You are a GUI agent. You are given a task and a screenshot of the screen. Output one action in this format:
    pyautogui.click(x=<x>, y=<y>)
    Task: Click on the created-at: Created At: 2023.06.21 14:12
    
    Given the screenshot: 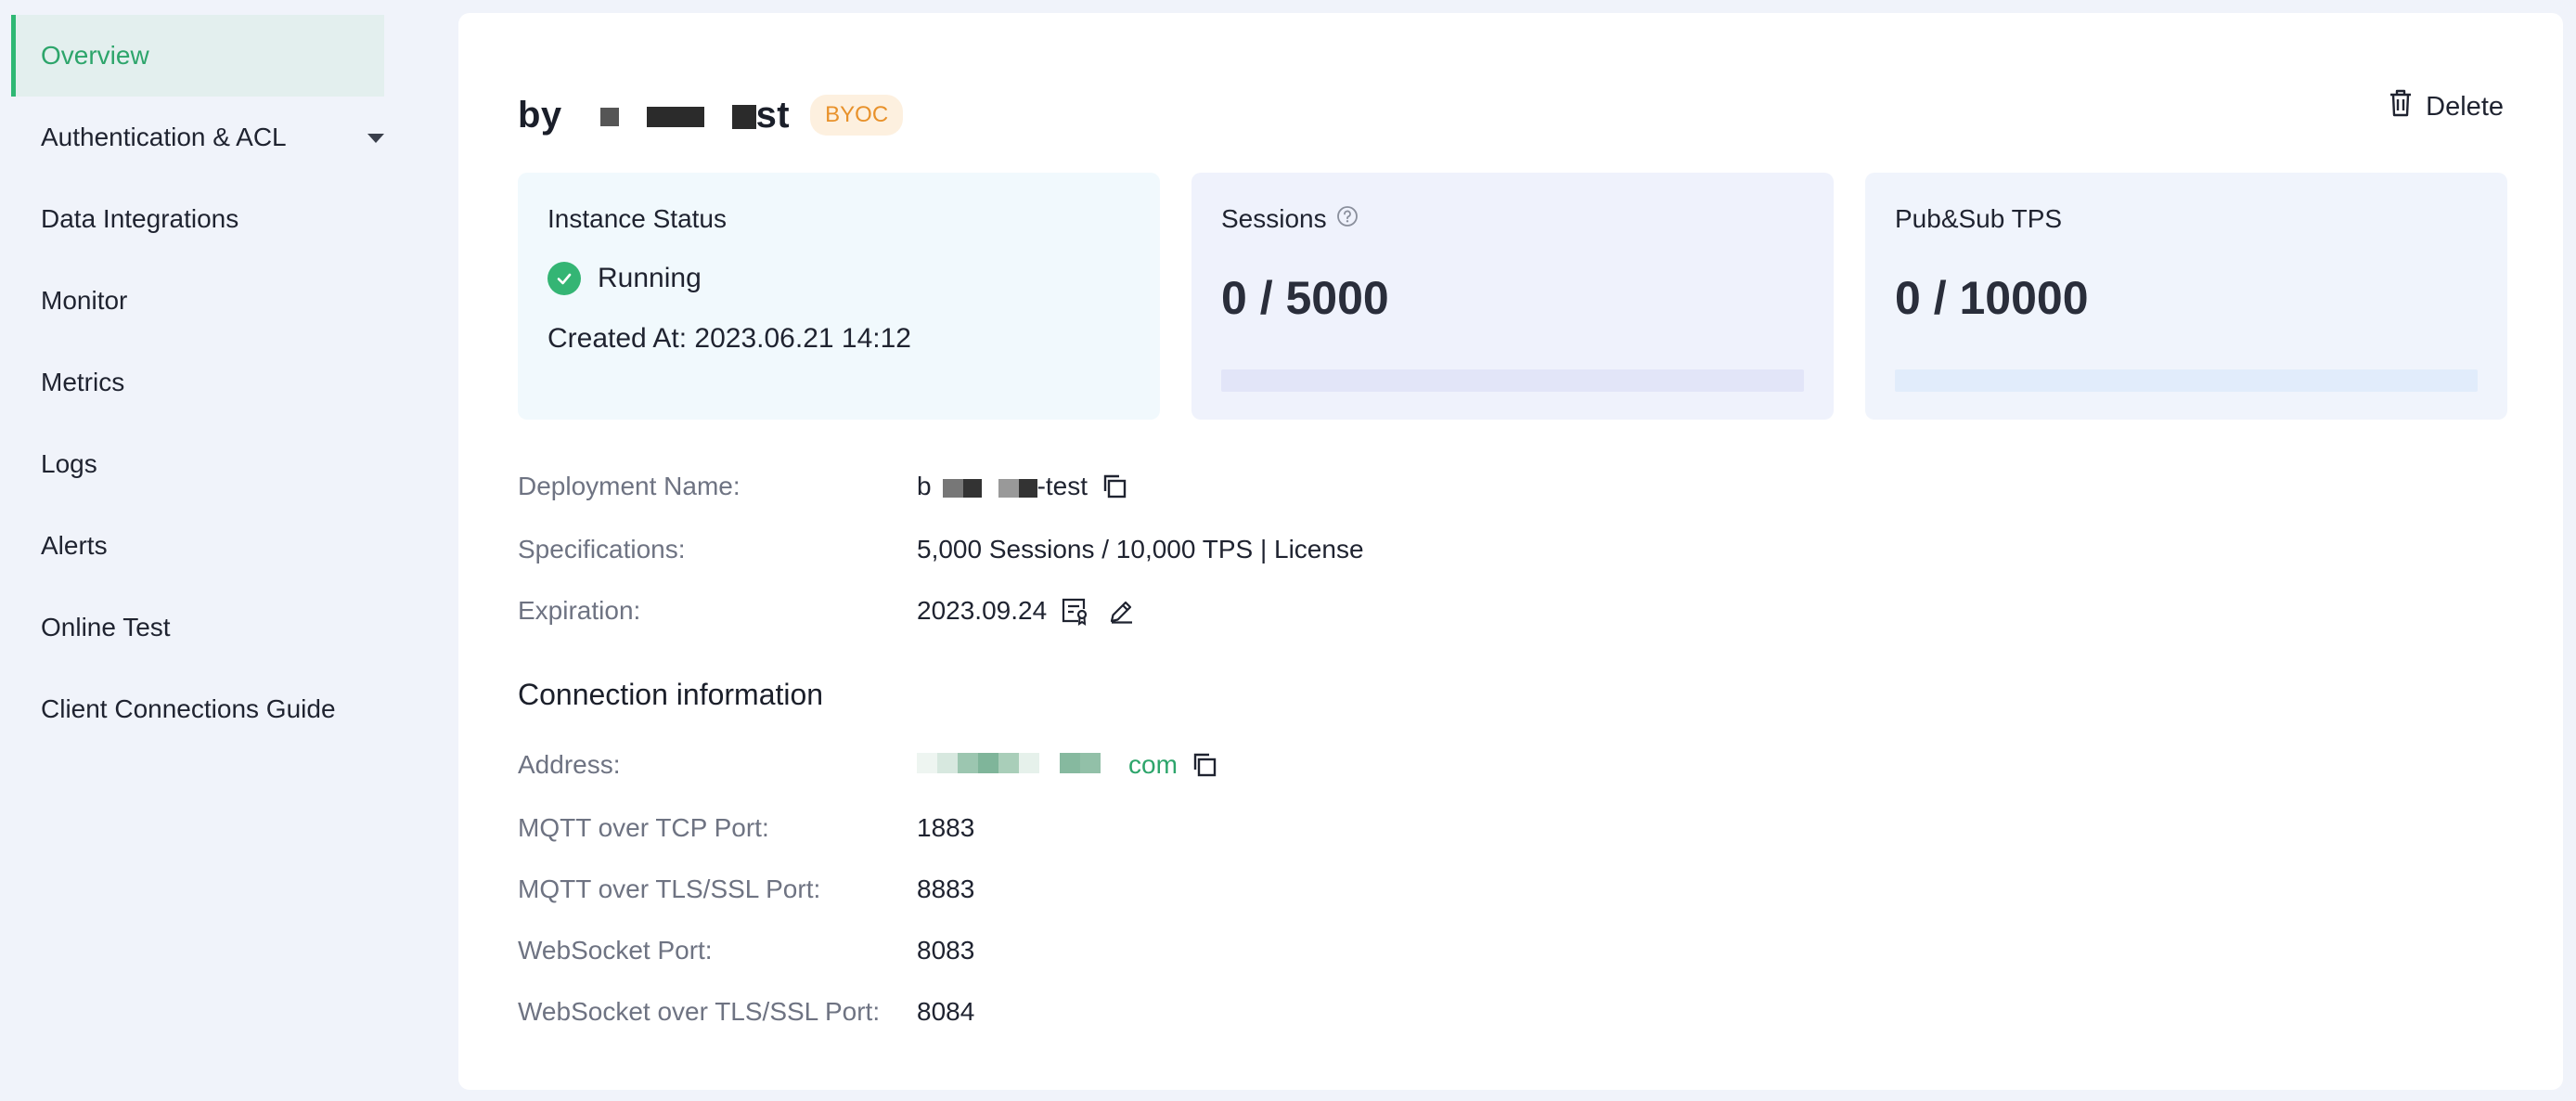 What is the action you would take?
    pyautogui.click(x=729, y=338)
    